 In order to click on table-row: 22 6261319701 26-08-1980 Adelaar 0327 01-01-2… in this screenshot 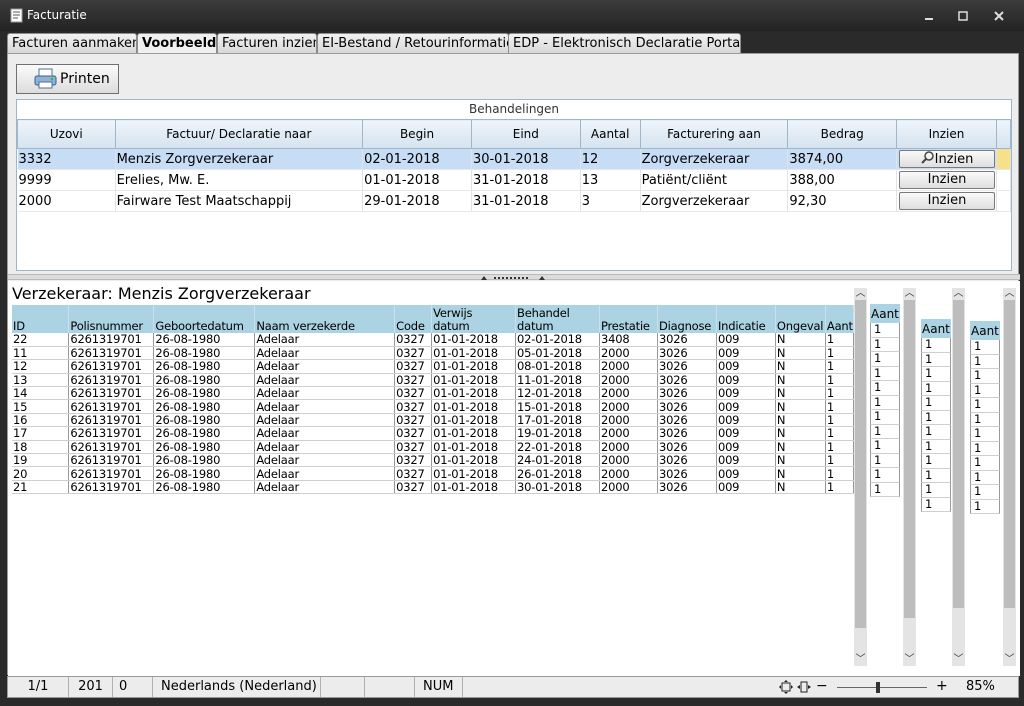, I will do `click(433, 340)`.